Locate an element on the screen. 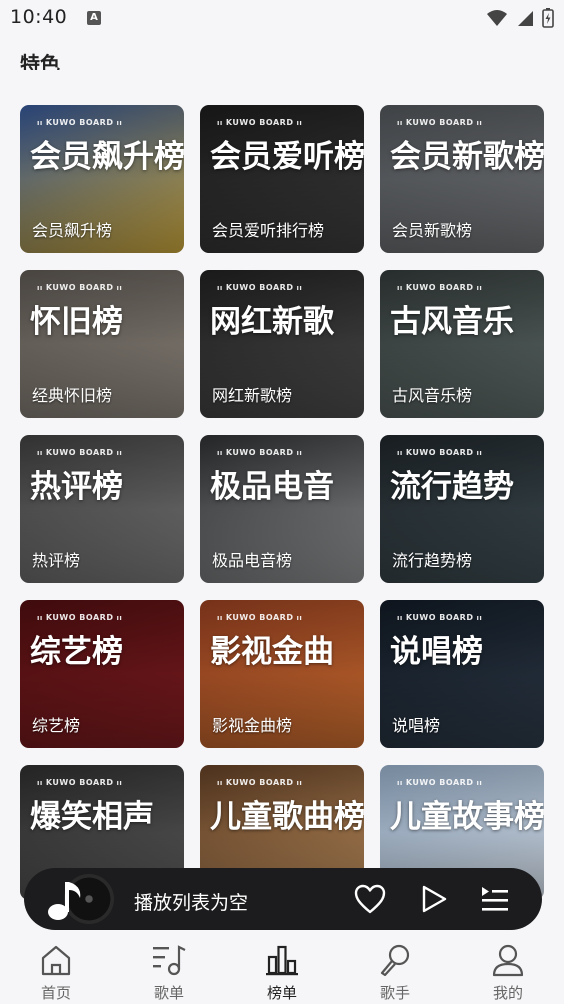 Image resolution: width=564 pixels, height=1004 pixels. notification-badge: A is located at coordinates (94, 18).